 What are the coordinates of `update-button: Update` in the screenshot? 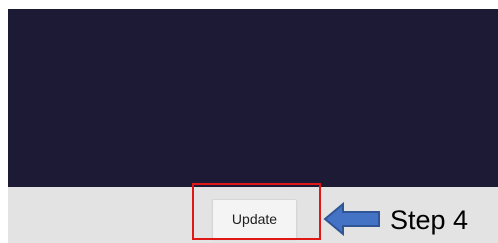 It's located at (254, 219).